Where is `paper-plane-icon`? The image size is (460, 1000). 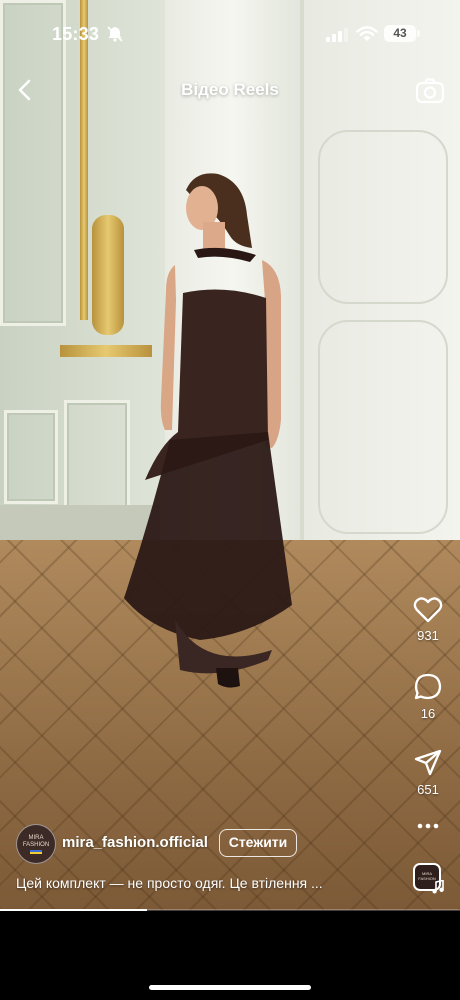 paper-plane-icon is located at coordinates (428, 763).